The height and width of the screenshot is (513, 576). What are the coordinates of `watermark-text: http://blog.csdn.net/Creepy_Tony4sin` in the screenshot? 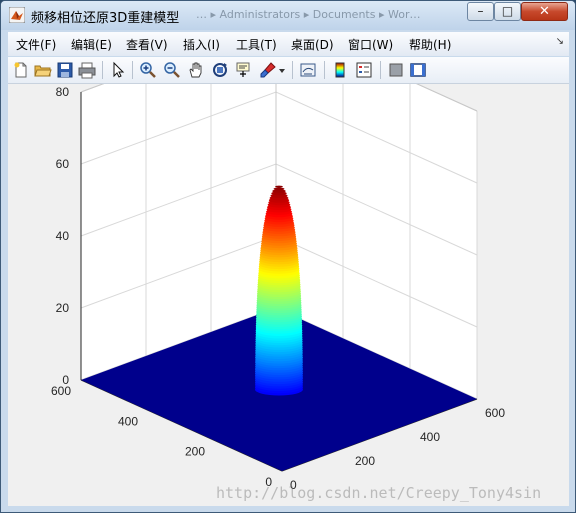 It's located at (379, 493).